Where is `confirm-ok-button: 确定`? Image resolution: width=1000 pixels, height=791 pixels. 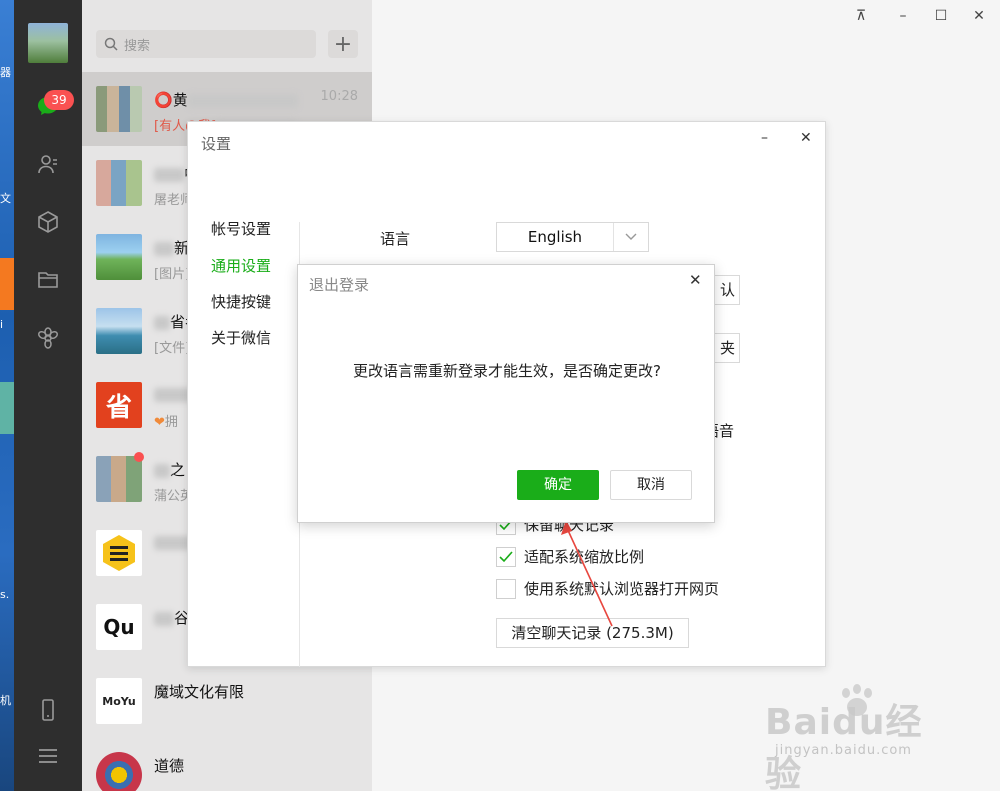 confirm-ok-button: 确定 is located at coordinates (558, 485).